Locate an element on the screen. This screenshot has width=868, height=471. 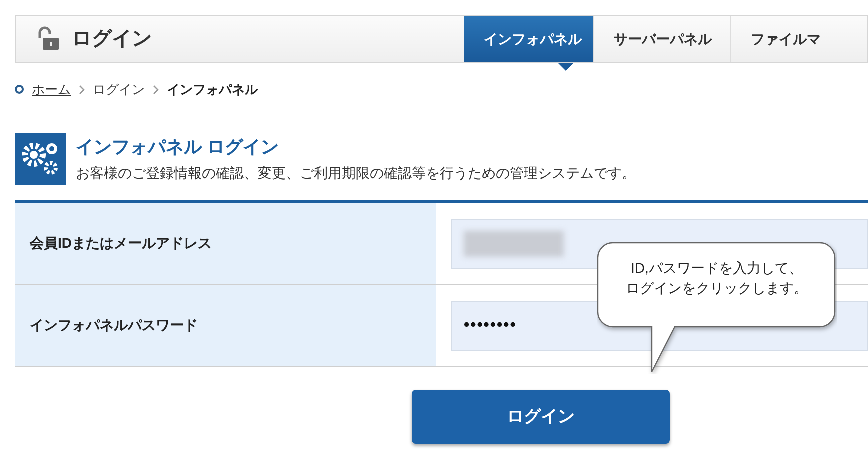
field-label: 会員IDまたはメールアドレス is located at coordinates (121, 243).